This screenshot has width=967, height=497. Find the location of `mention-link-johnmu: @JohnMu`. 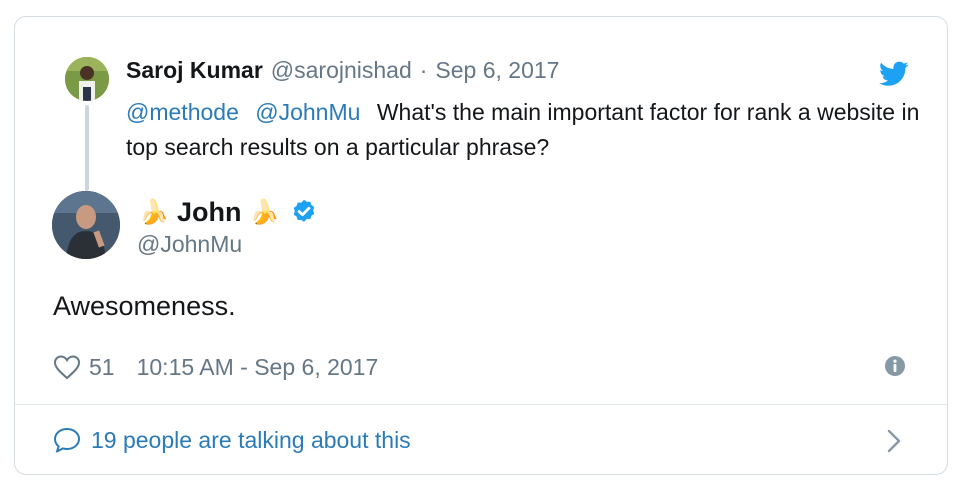

mention-link-johnmu: @JohnMu is located at coordinates (307, 112).